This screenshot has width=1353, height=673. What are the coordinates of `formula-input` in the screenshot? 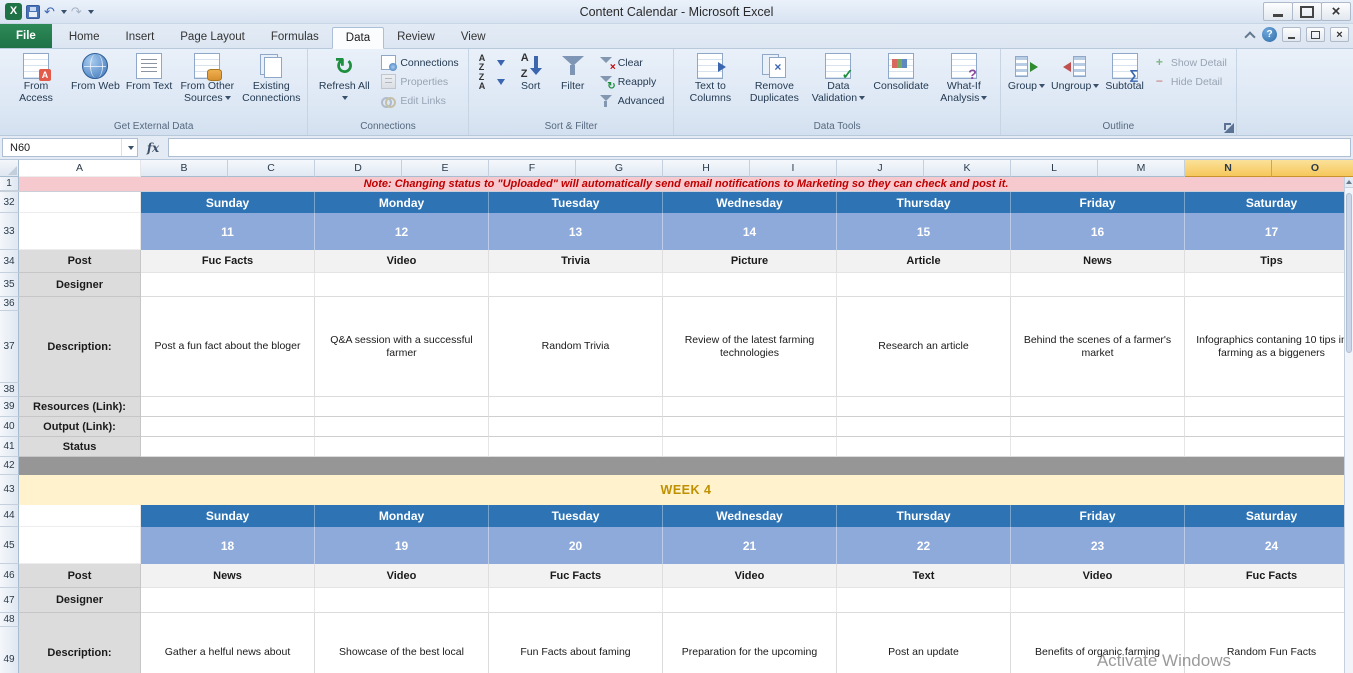 It's located at (759, 147).